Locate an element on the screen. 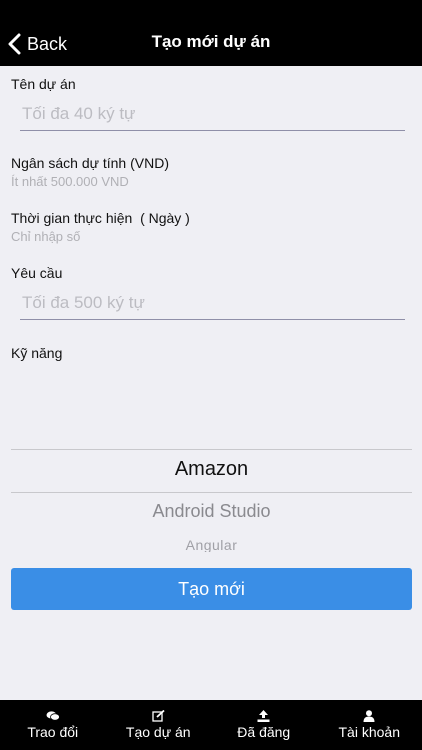 This screenshot has height=750, width=422. picker-selection-top-line is located at coordinates (211, 449).